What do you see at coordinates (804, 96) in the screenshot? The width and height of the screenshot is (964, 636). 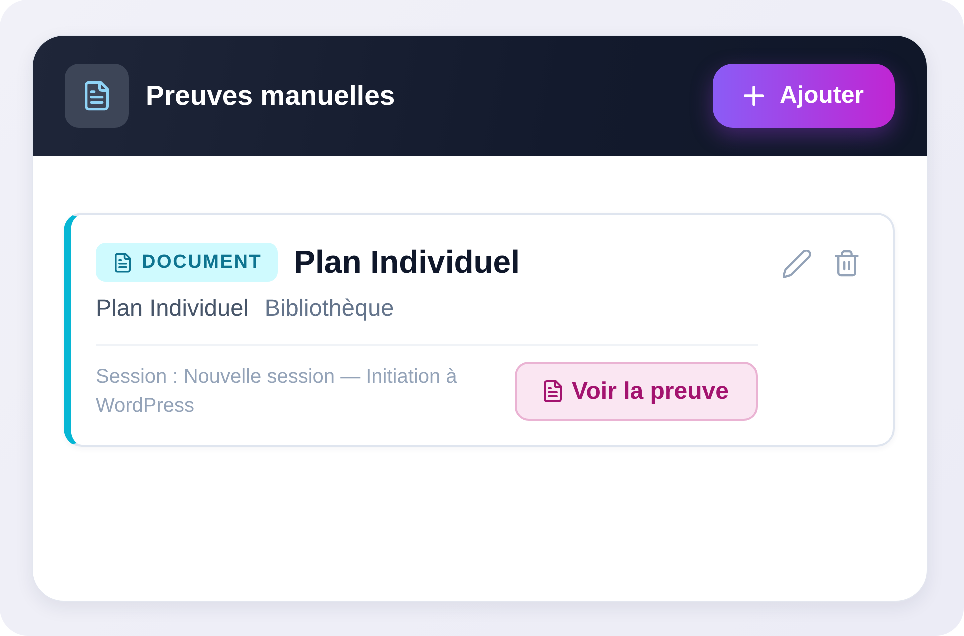 I see `add-button: Ajouter` at bounding box center [804, 96].